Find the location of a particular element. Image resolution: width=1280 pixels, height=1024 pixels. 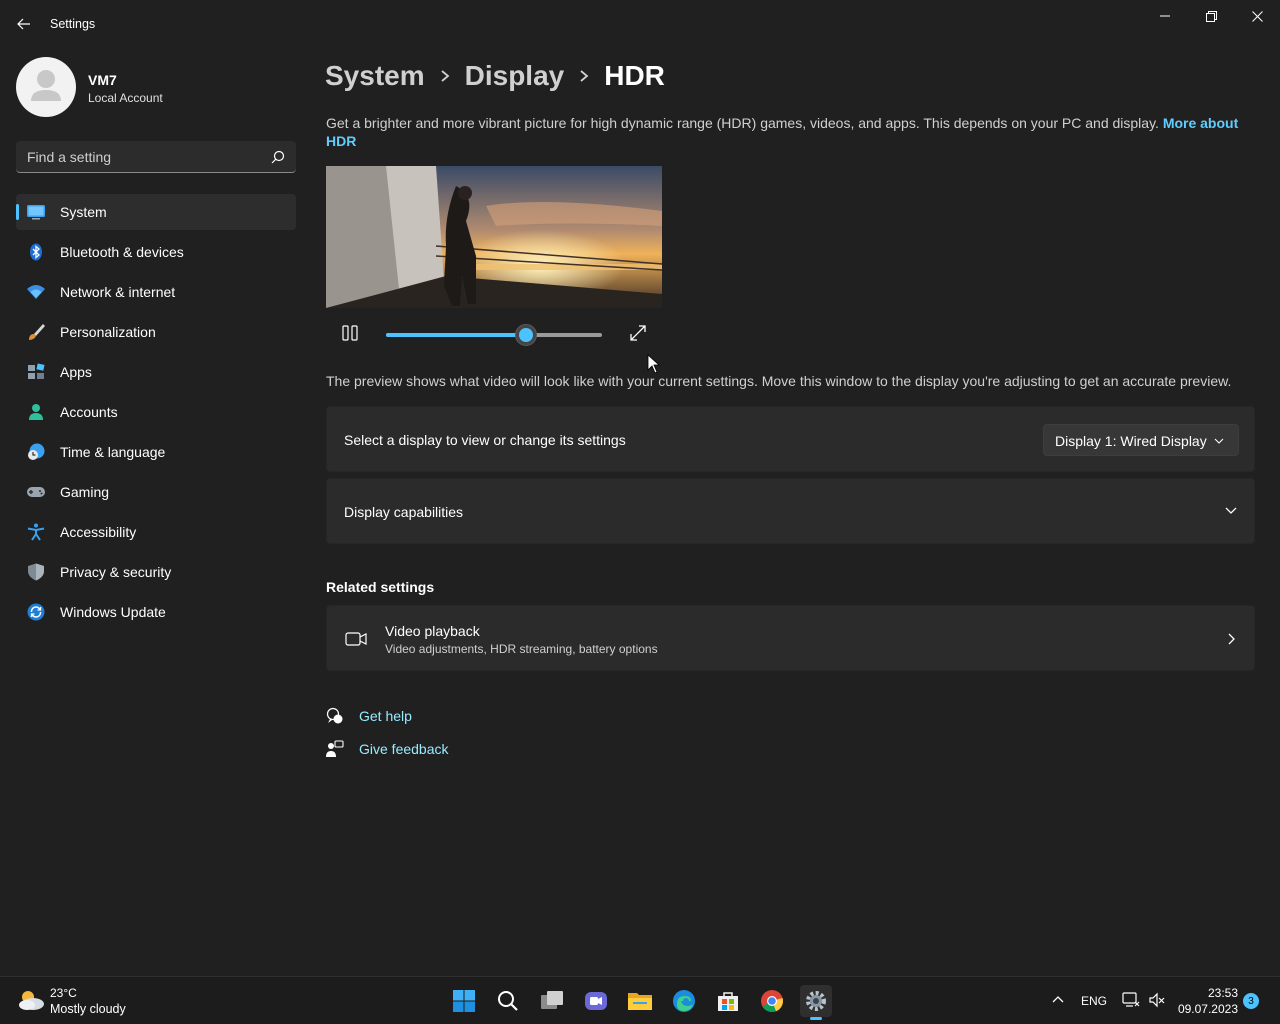

back-button is located at coordinates (24, 24).